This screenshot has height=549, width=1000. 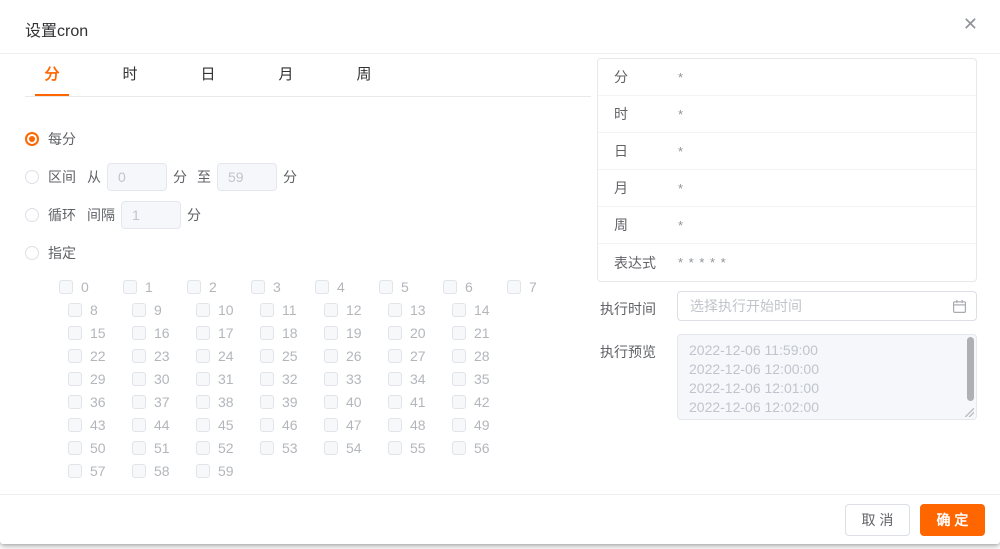 I want to click on minute-checkbox-29: 29, so click(x=100, y=379).